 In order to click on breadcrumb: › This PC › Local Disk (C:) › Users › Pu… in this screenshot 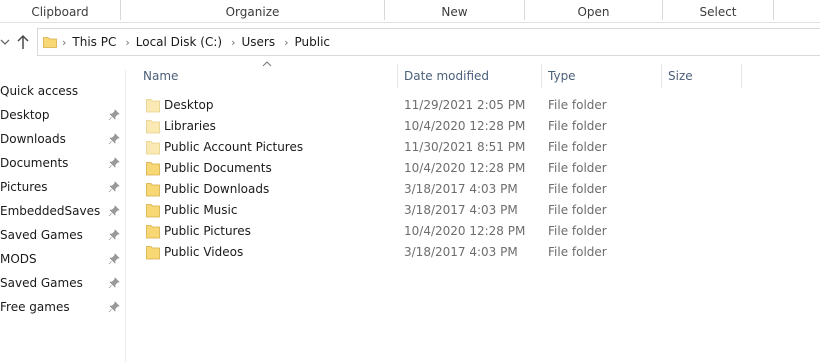, I will do `click(200, 42)`.